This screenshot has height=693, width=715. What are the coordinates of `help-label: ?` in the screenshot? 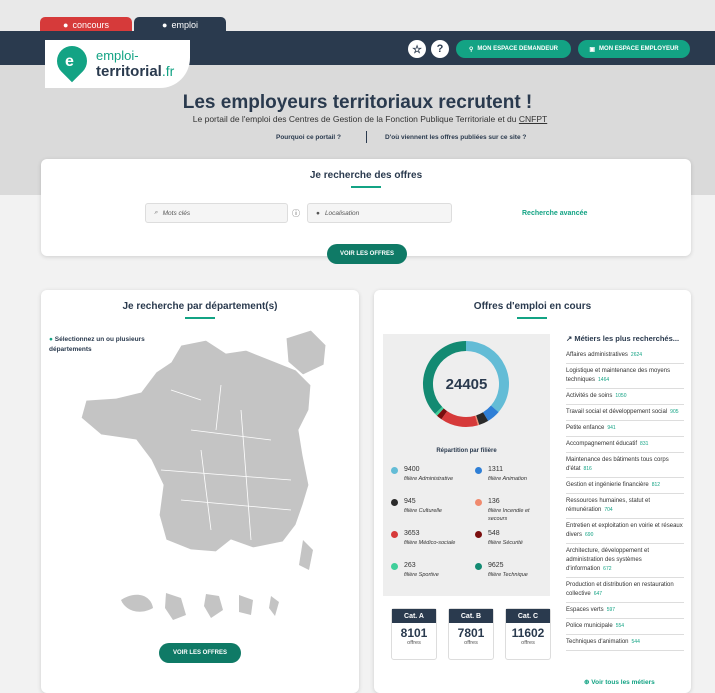 It's located at (440, 49).